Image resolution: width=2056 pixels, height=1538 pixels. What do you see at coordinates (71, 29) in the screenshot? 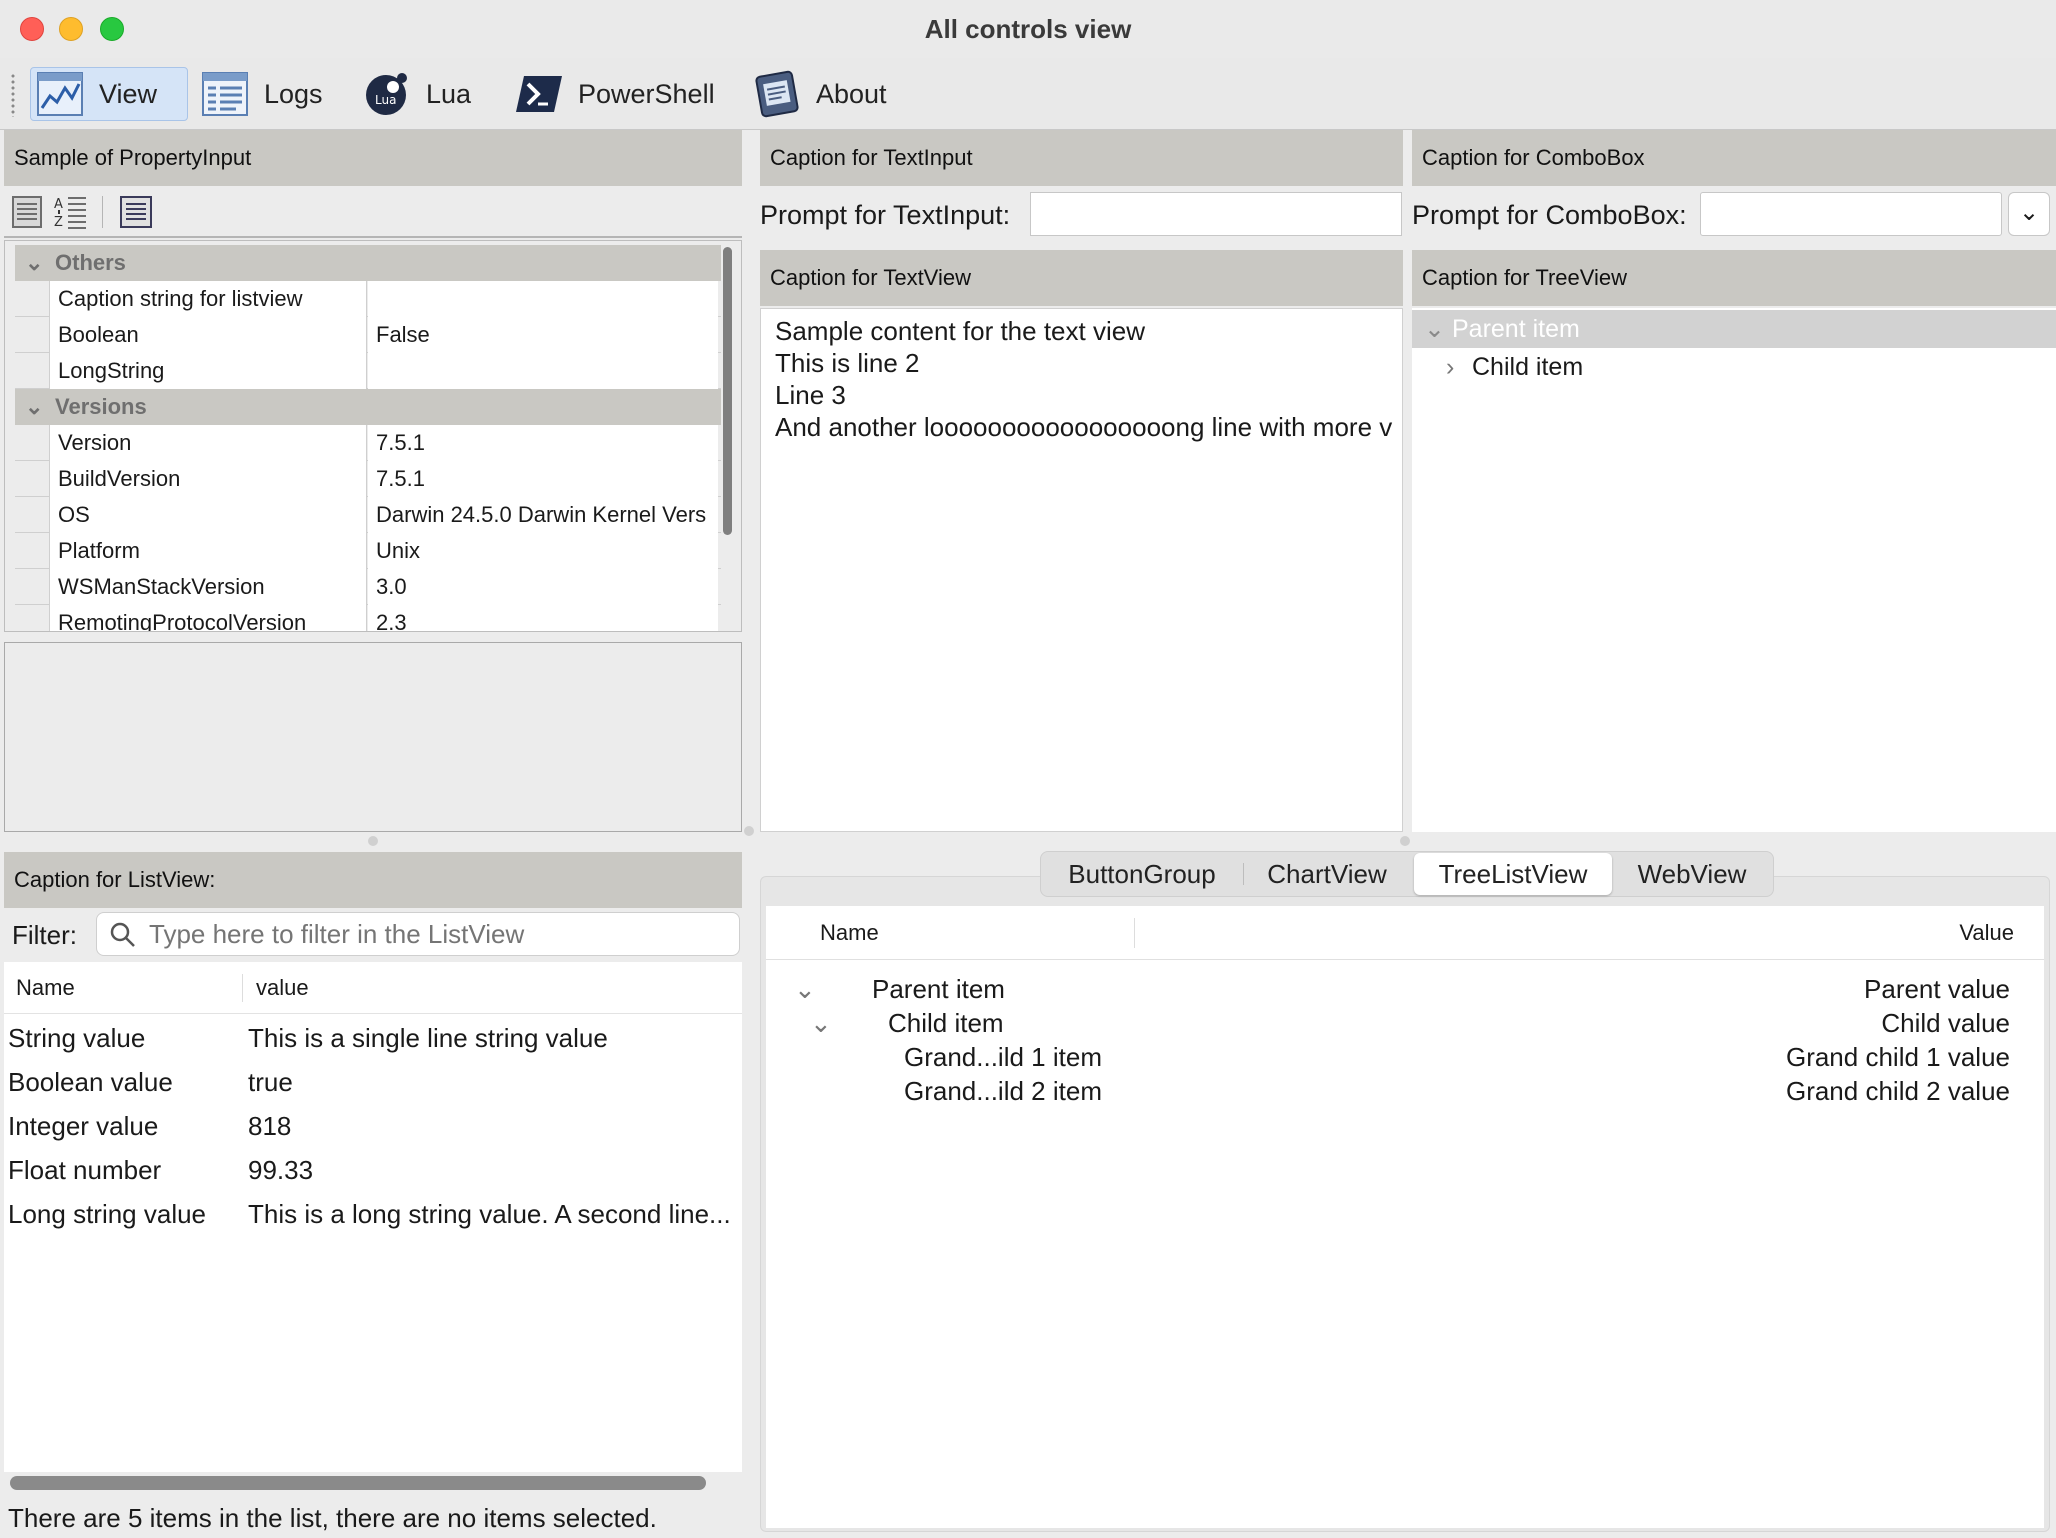
I see `minimize-window-button` at bounding box center [71, 29].